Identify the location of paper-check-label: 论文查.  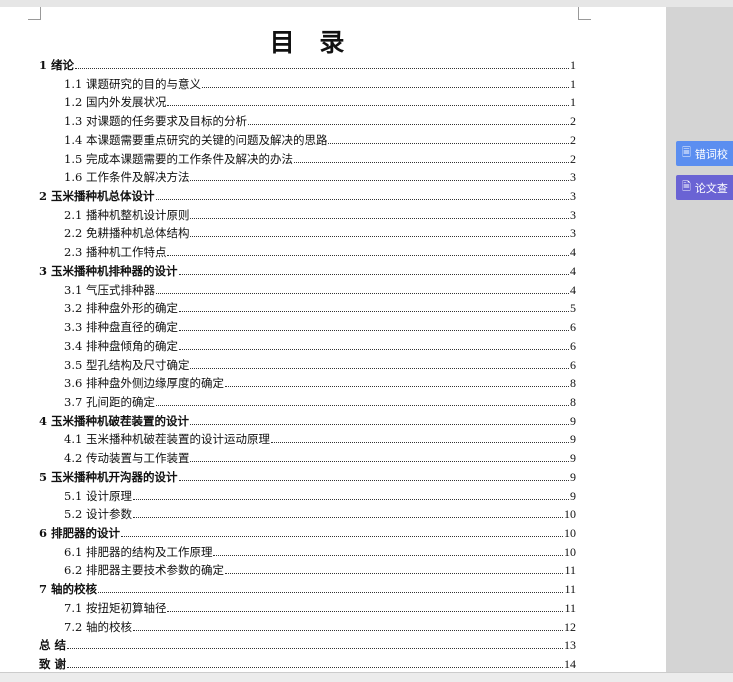
(711, 188).